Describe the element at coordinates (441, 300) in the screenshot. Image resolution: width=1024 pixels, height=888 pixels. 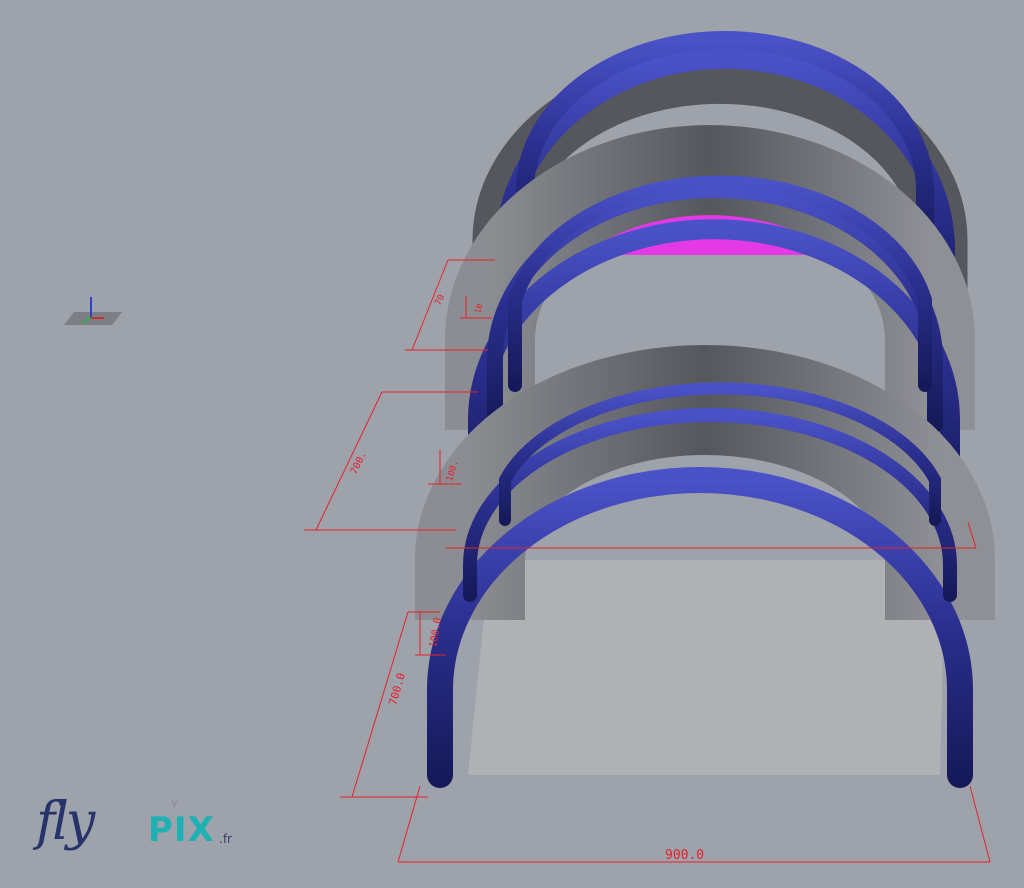
I see `dim-back-height-label: 70` at that location.